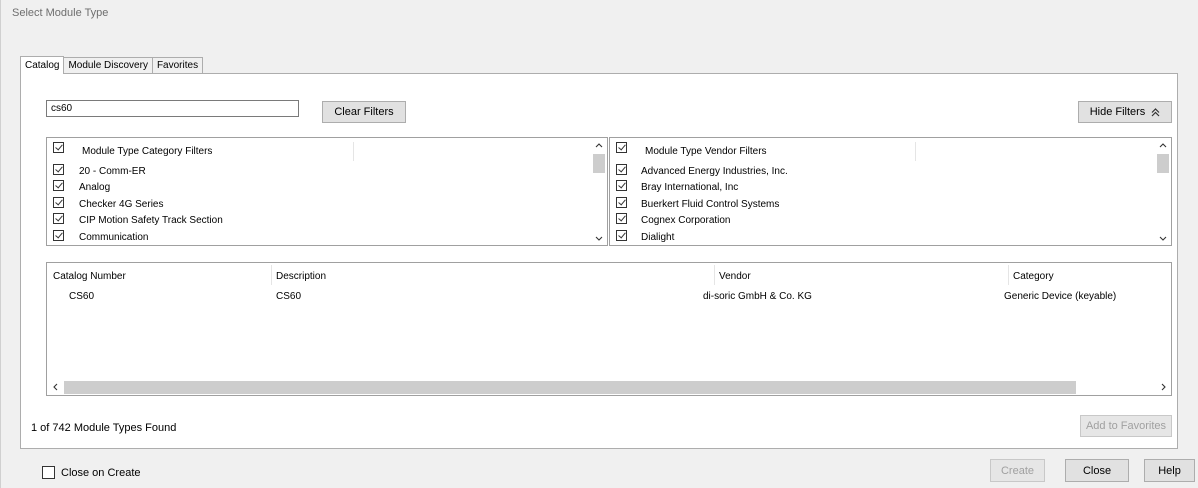 The width and height of the screenshot is (1198, 488). I want to click on tab-catalog: Catalog, so click(42, 65).